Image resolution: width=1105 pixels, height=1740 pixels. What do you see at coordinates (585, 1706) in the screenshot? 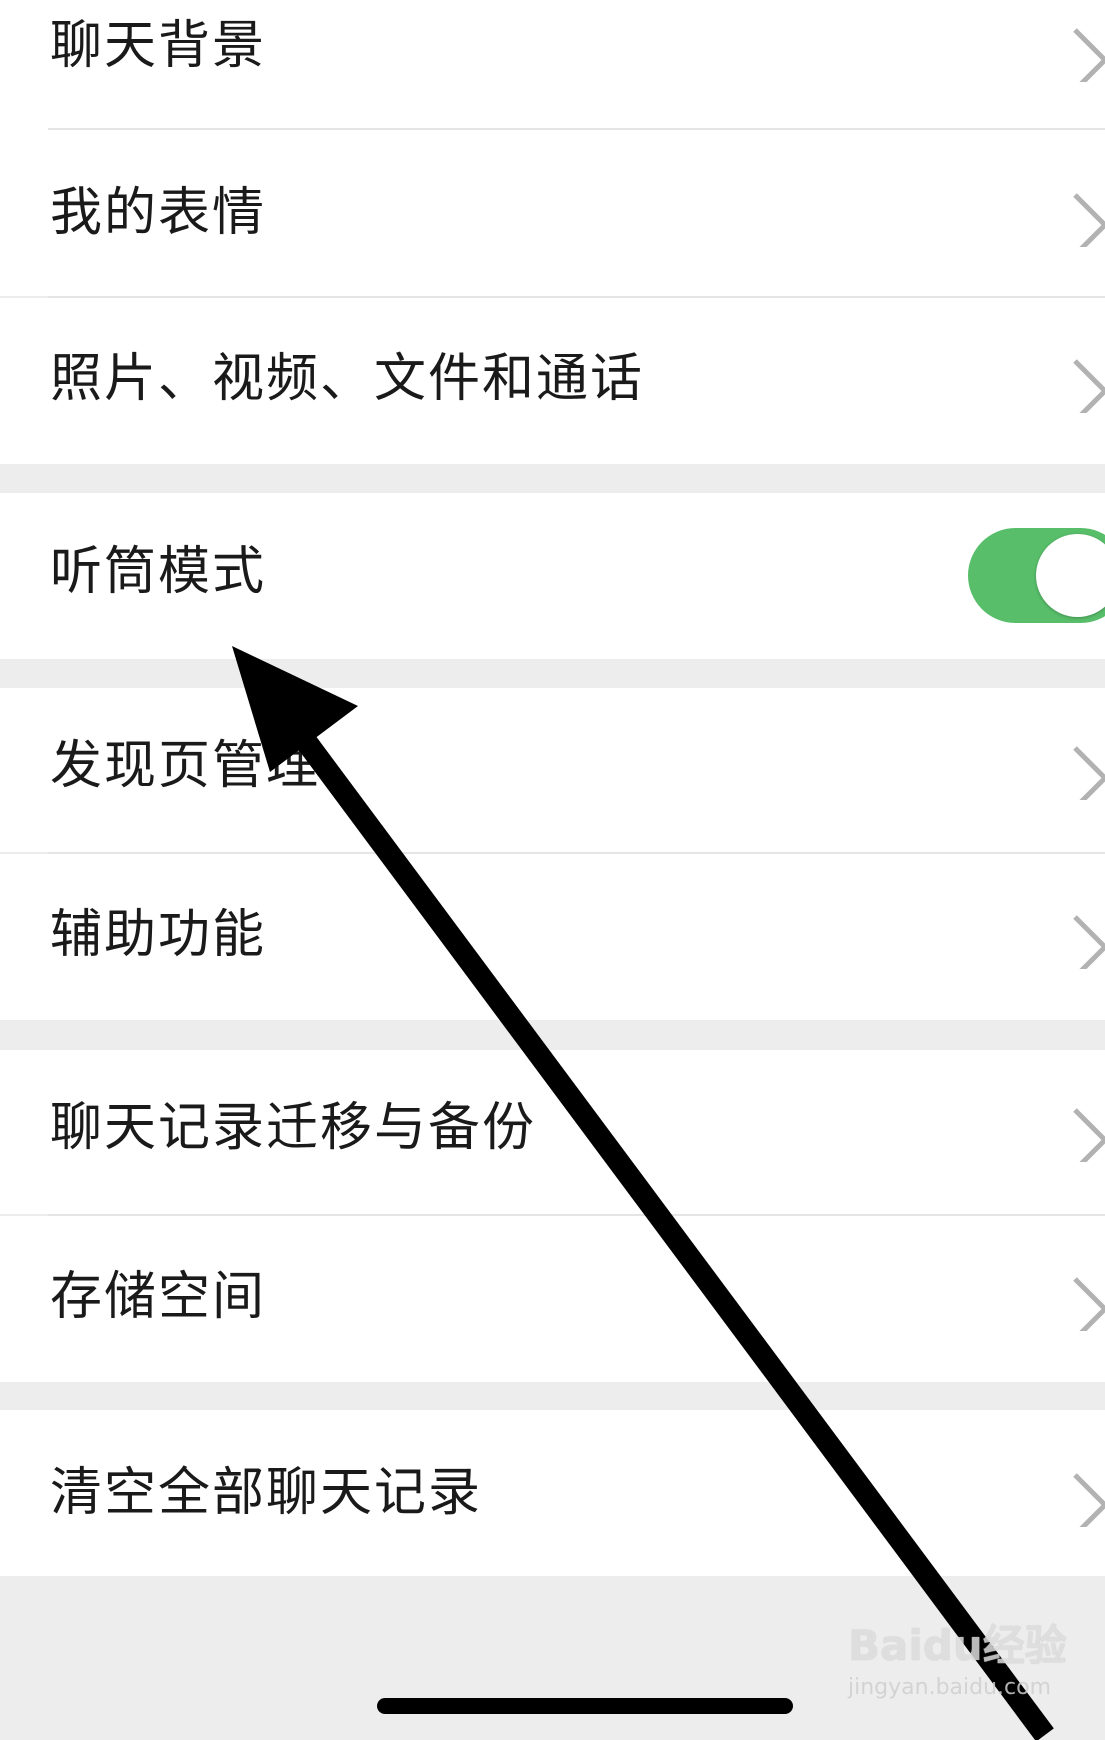
I see `home-indicator` at bounding box center [585, 1706].